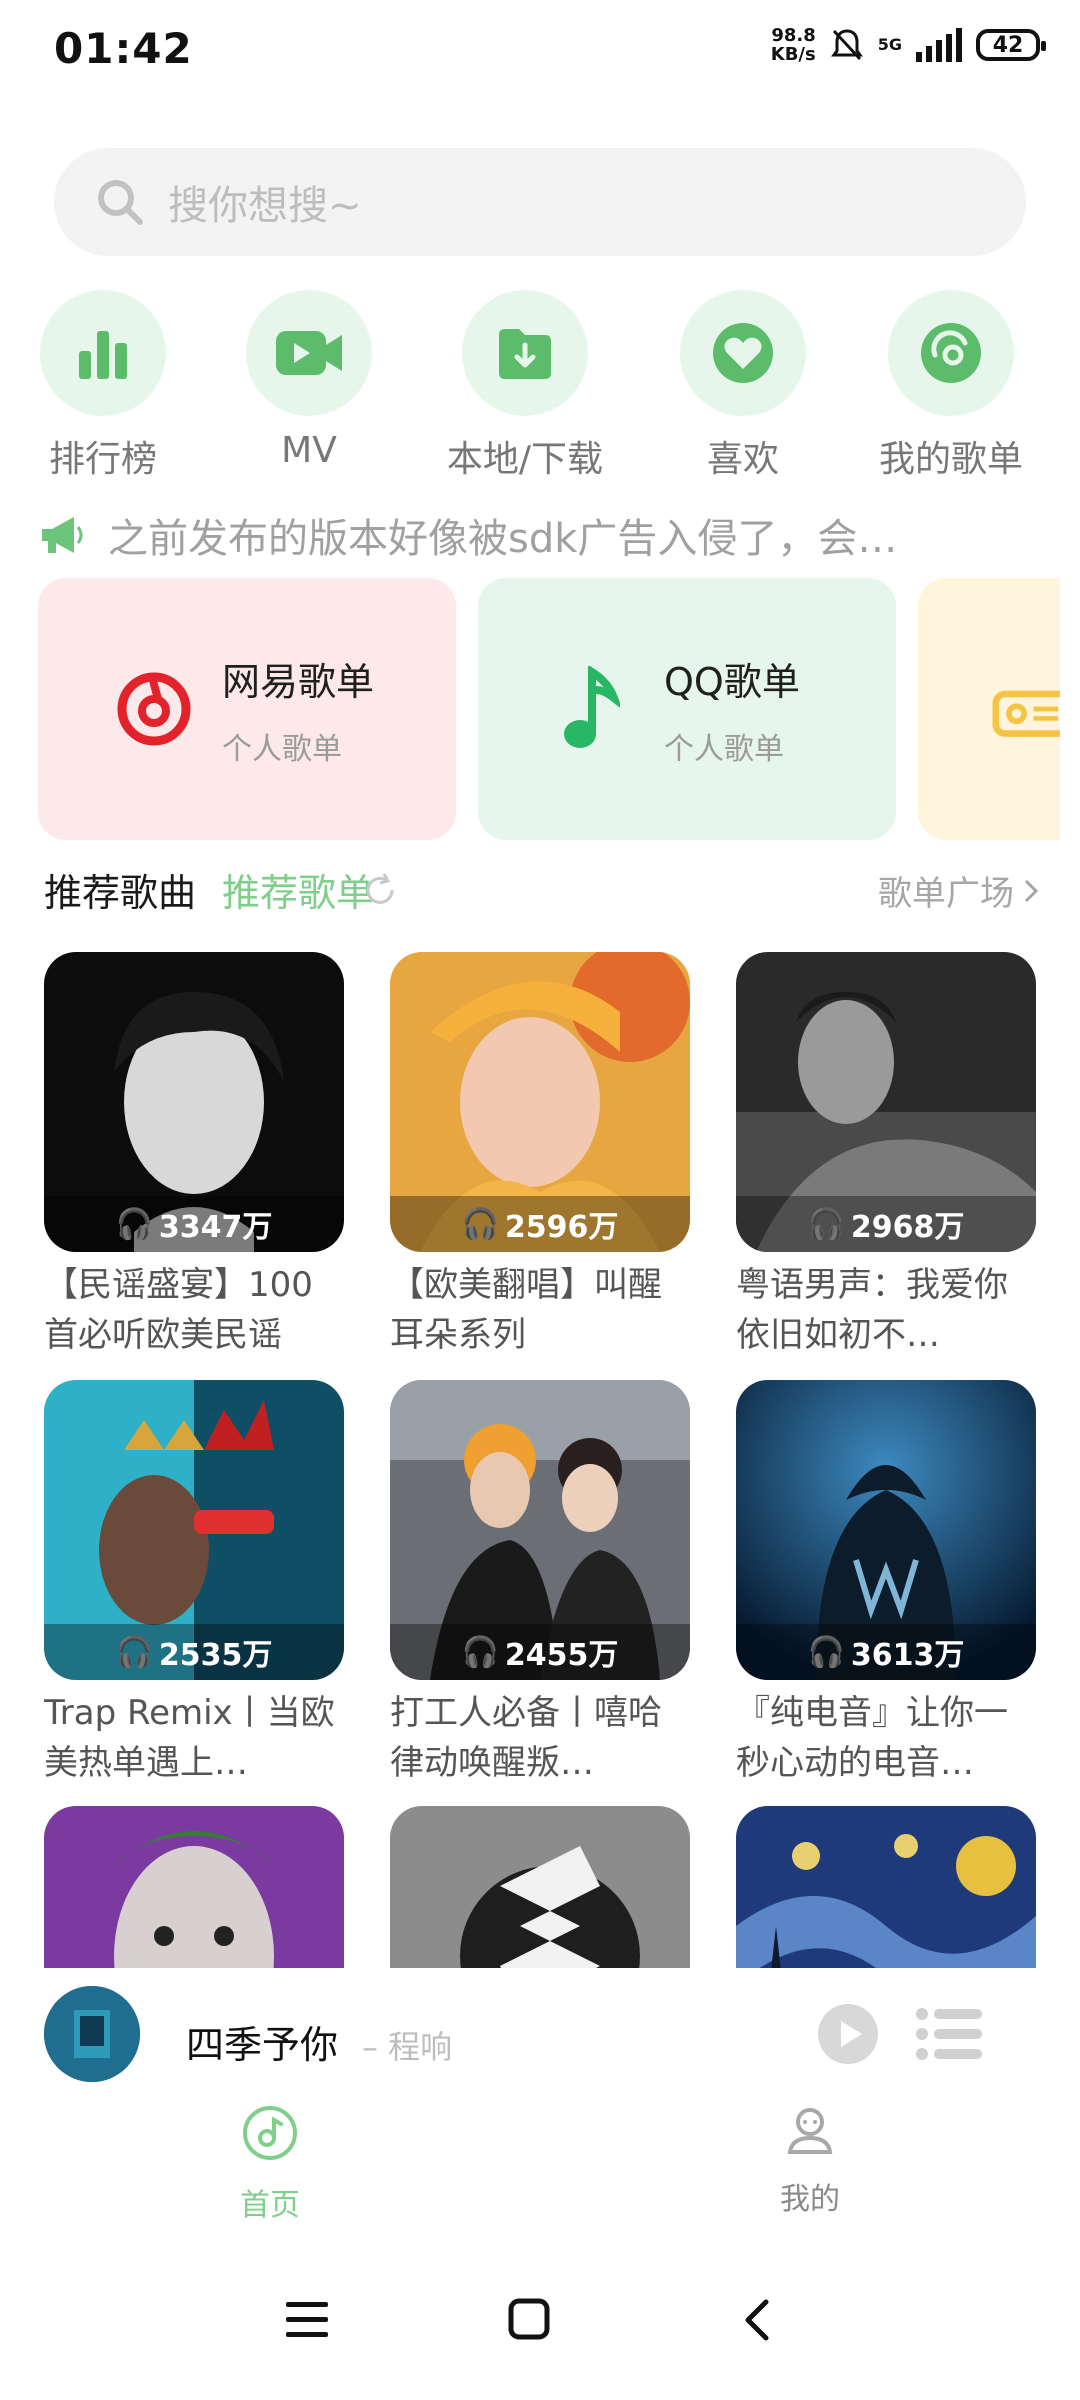 The width and height of the screenshot is (1080, 2400). Describe the element at coordinates (848, 2034) in the screenshot. I see `play-button` at that location.